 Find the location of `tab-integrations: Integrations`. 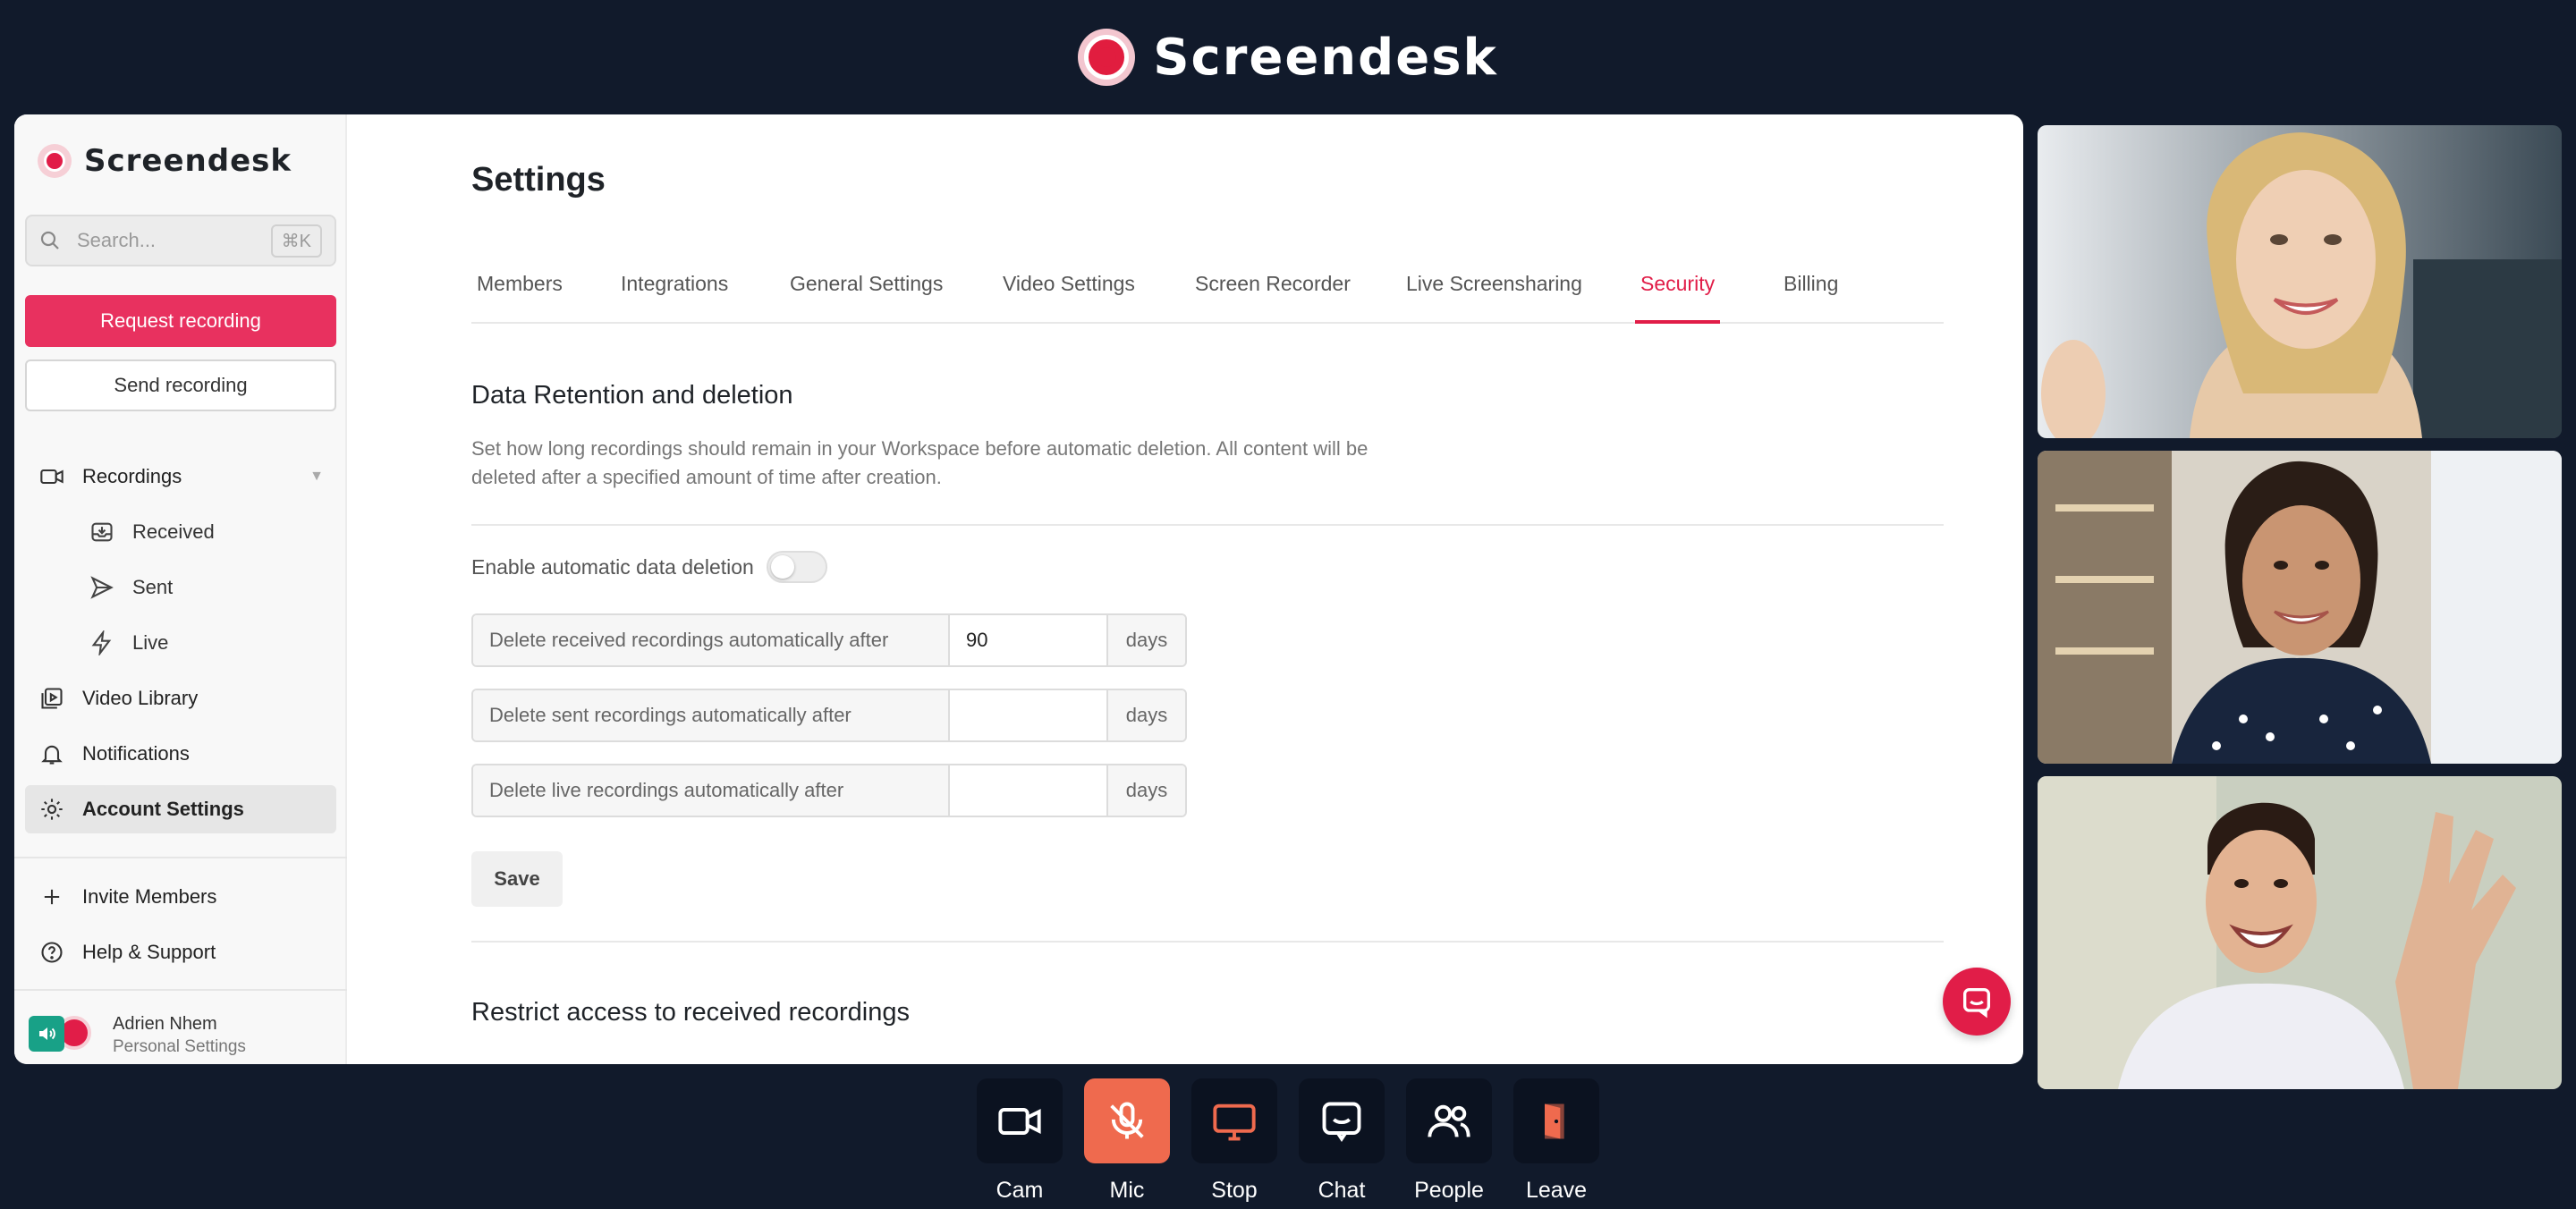

tab-integrations: Integrations is located at coordinates (674, 296).